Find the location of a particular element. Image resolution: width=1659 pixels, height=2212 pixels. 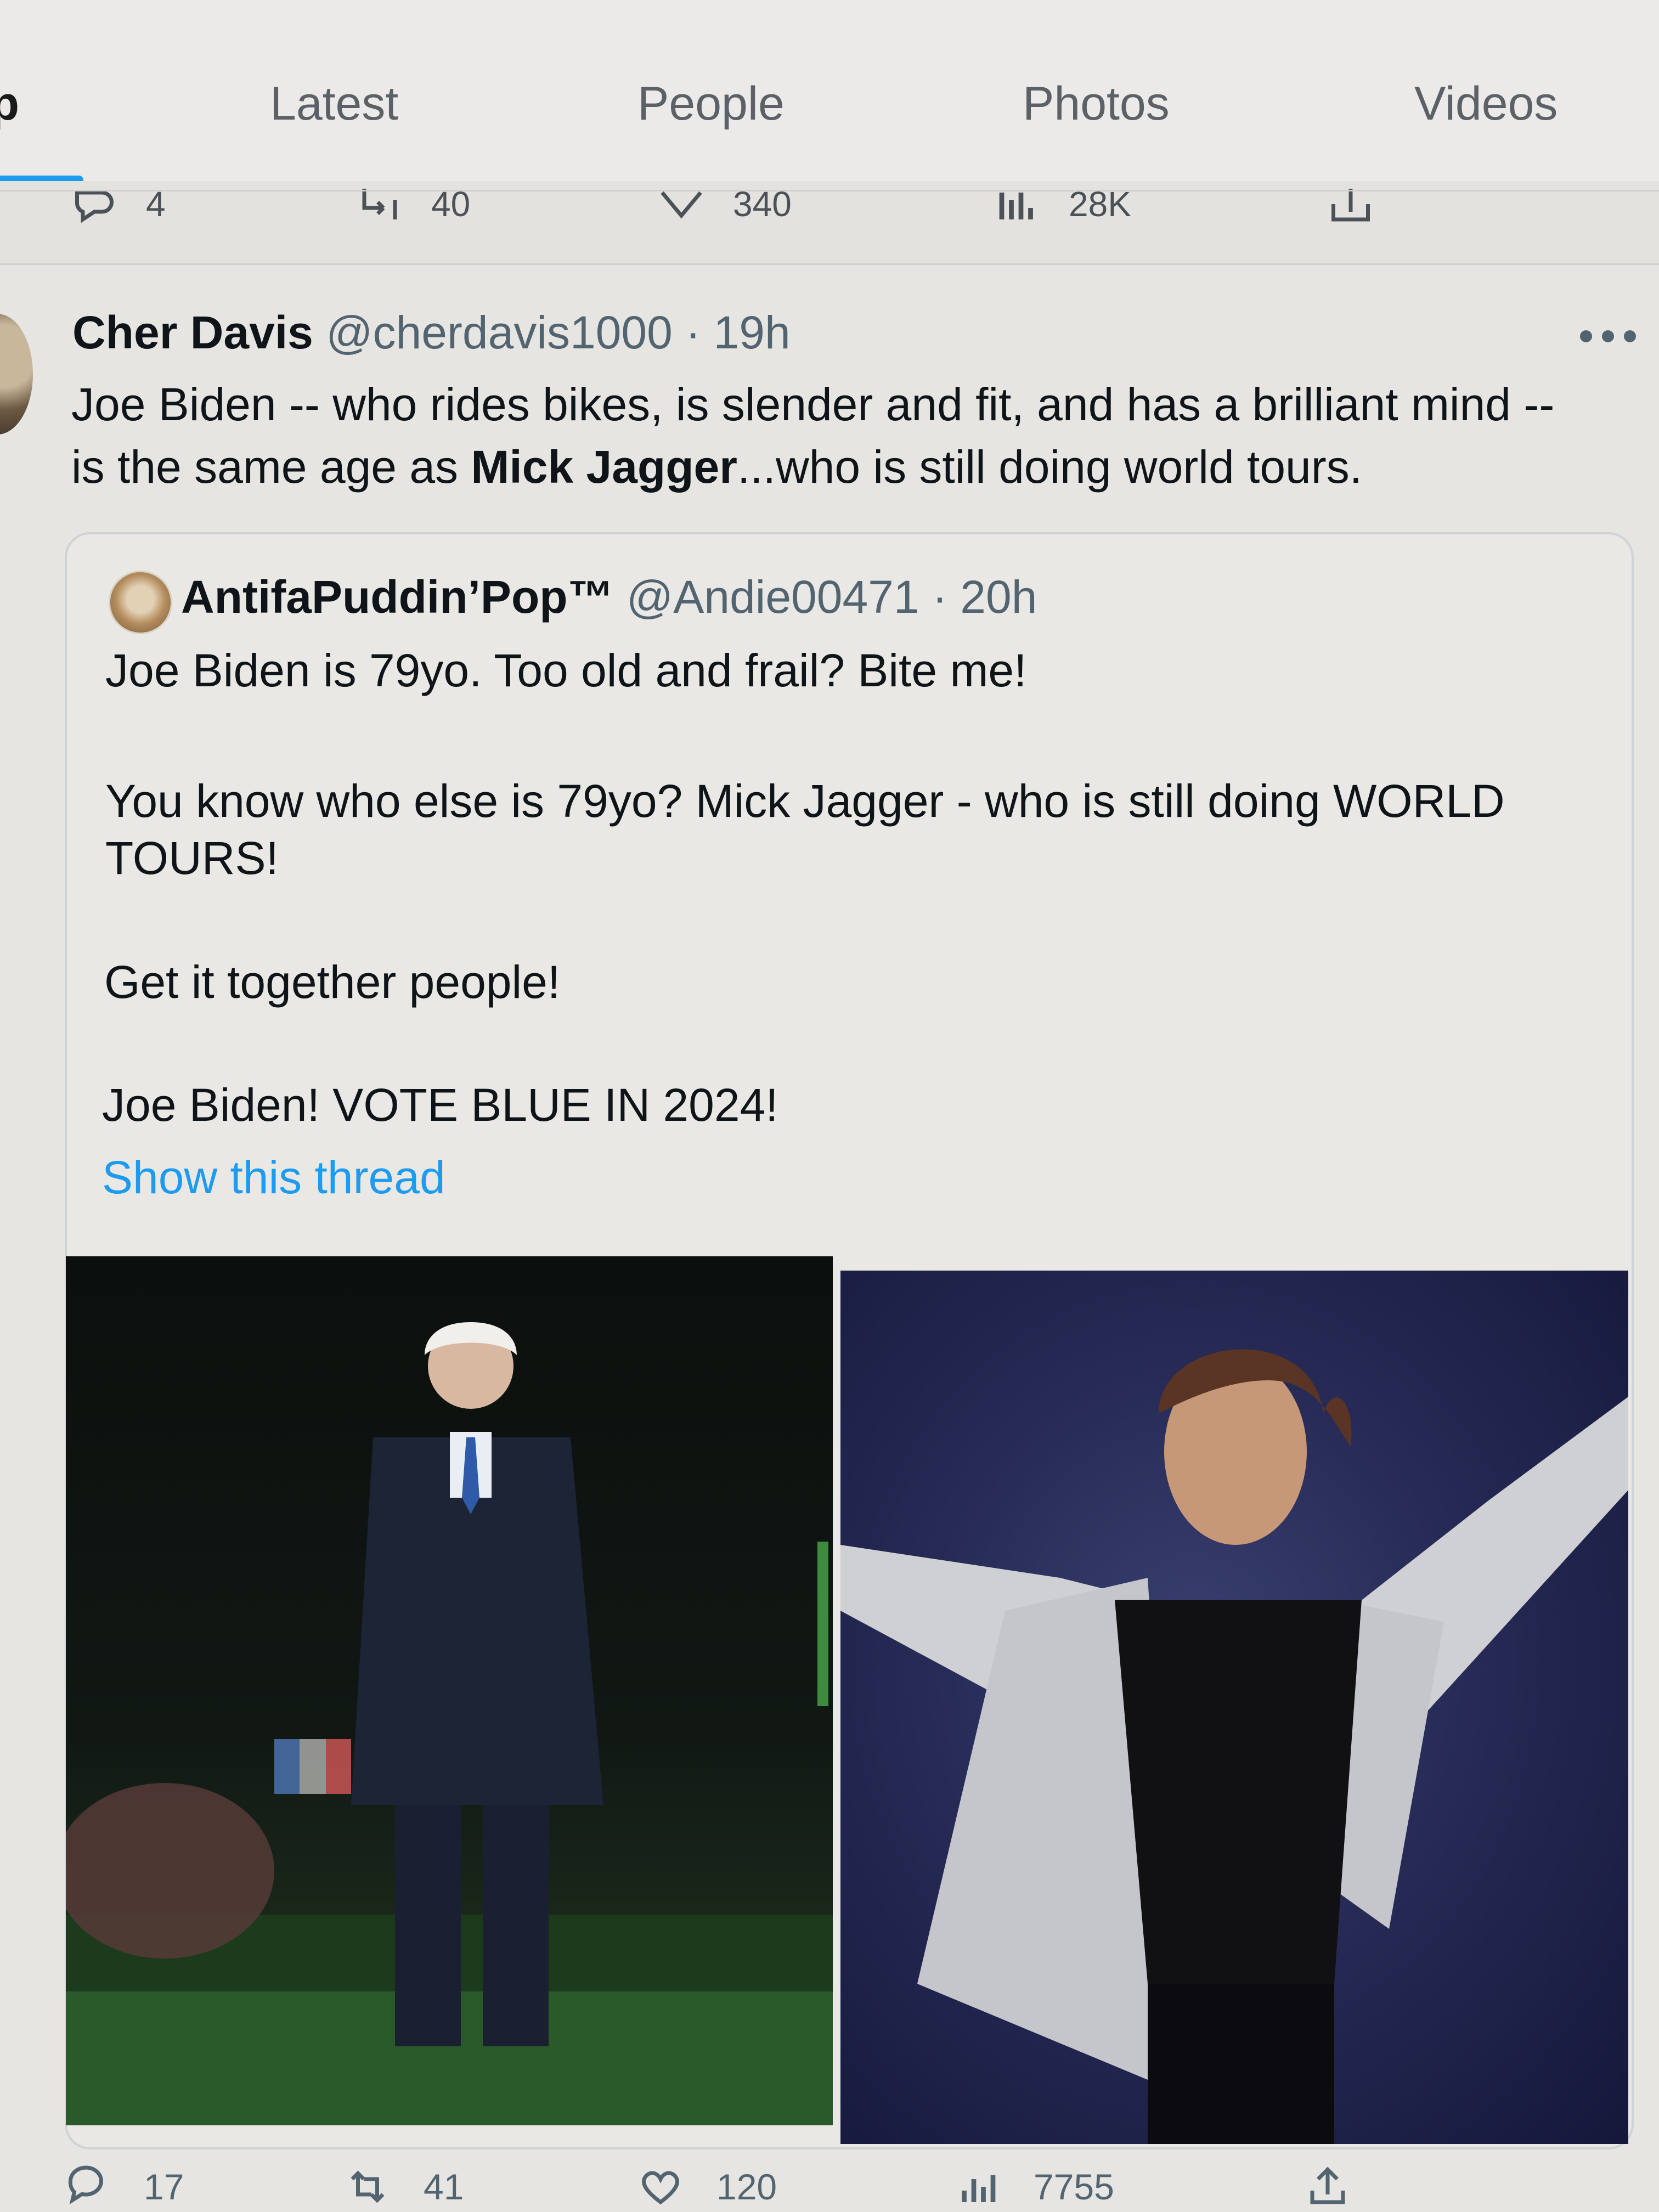

like-button: 120 is located at coordinates (707, 2187).